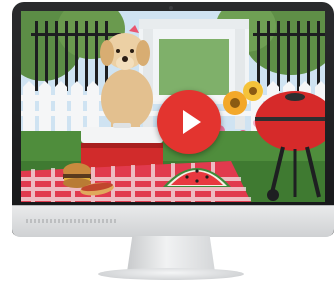 The width and height of the screenshot is (334, 283). What do you see at coordinates (171, 254) in the screenshot?
I see `monitor-stand-neck` at bounding box center [171, 254].